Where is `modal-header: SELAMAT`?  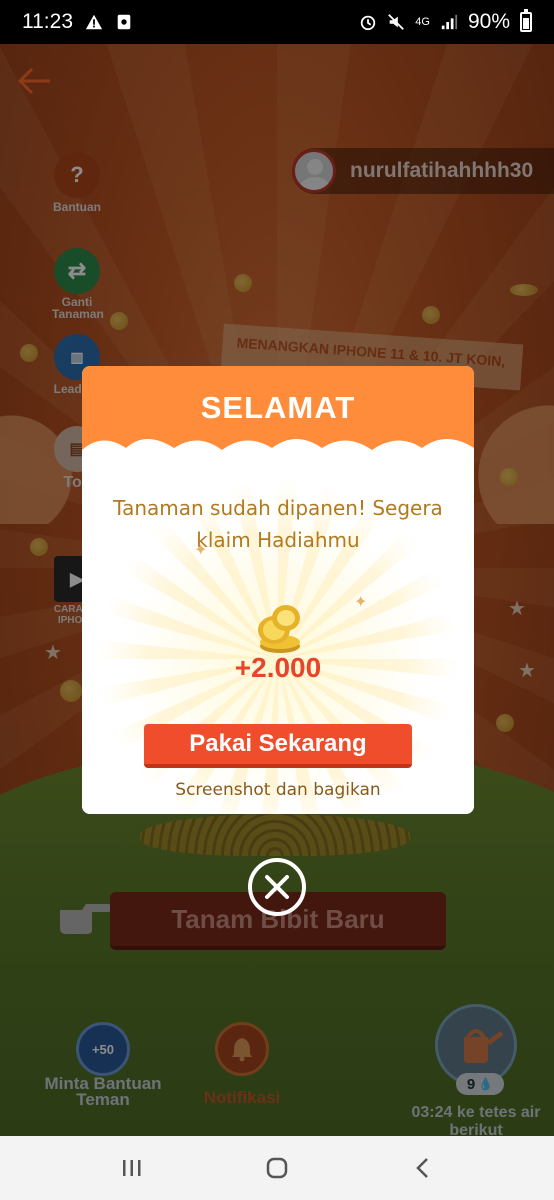
modal-header: SELAMAT is located at coordinates (278, 422).